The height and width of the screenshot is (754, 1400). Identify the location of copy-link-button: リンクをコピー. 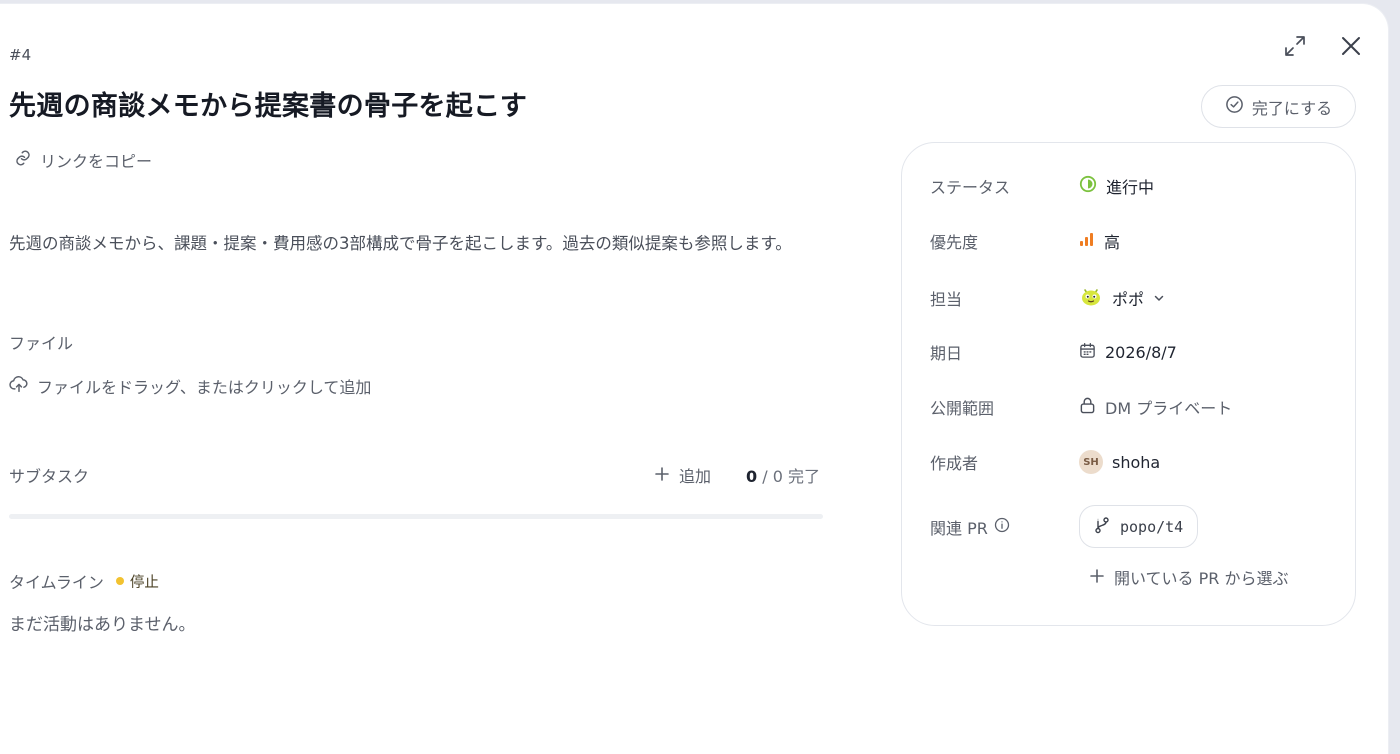
(83, 160).